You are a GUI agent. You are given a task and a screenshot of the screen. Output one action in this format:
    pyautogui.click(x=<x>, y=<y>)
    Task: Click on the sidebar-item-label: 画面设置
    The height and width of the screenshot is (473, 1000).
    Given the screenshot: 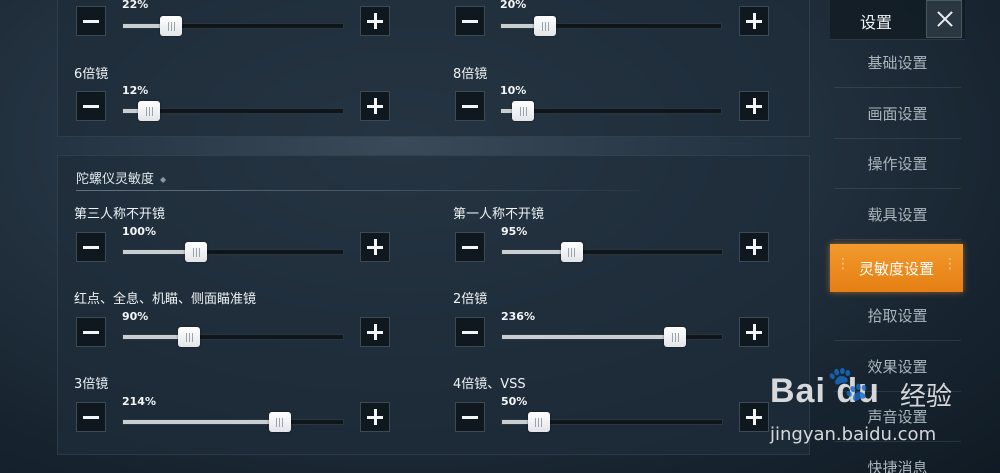 What is the action you would take?
    pyautogui.click(x=897, y=113)
    